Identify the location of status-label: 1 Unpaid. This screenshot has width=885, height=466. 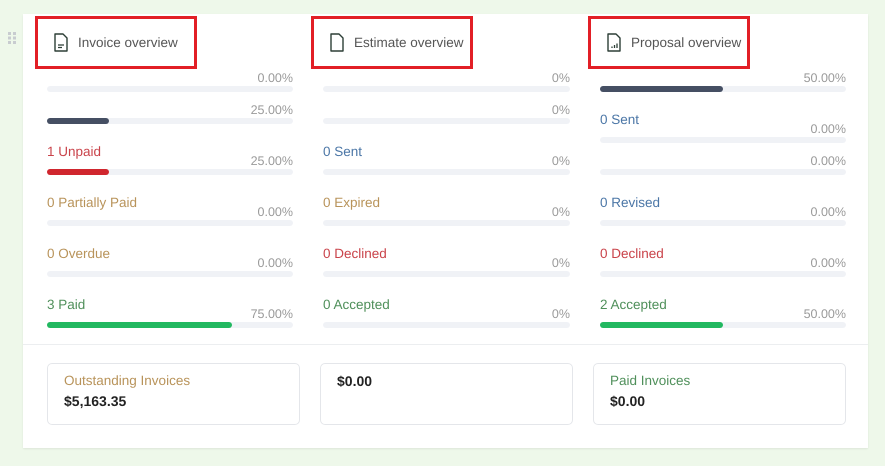
(74, 151).